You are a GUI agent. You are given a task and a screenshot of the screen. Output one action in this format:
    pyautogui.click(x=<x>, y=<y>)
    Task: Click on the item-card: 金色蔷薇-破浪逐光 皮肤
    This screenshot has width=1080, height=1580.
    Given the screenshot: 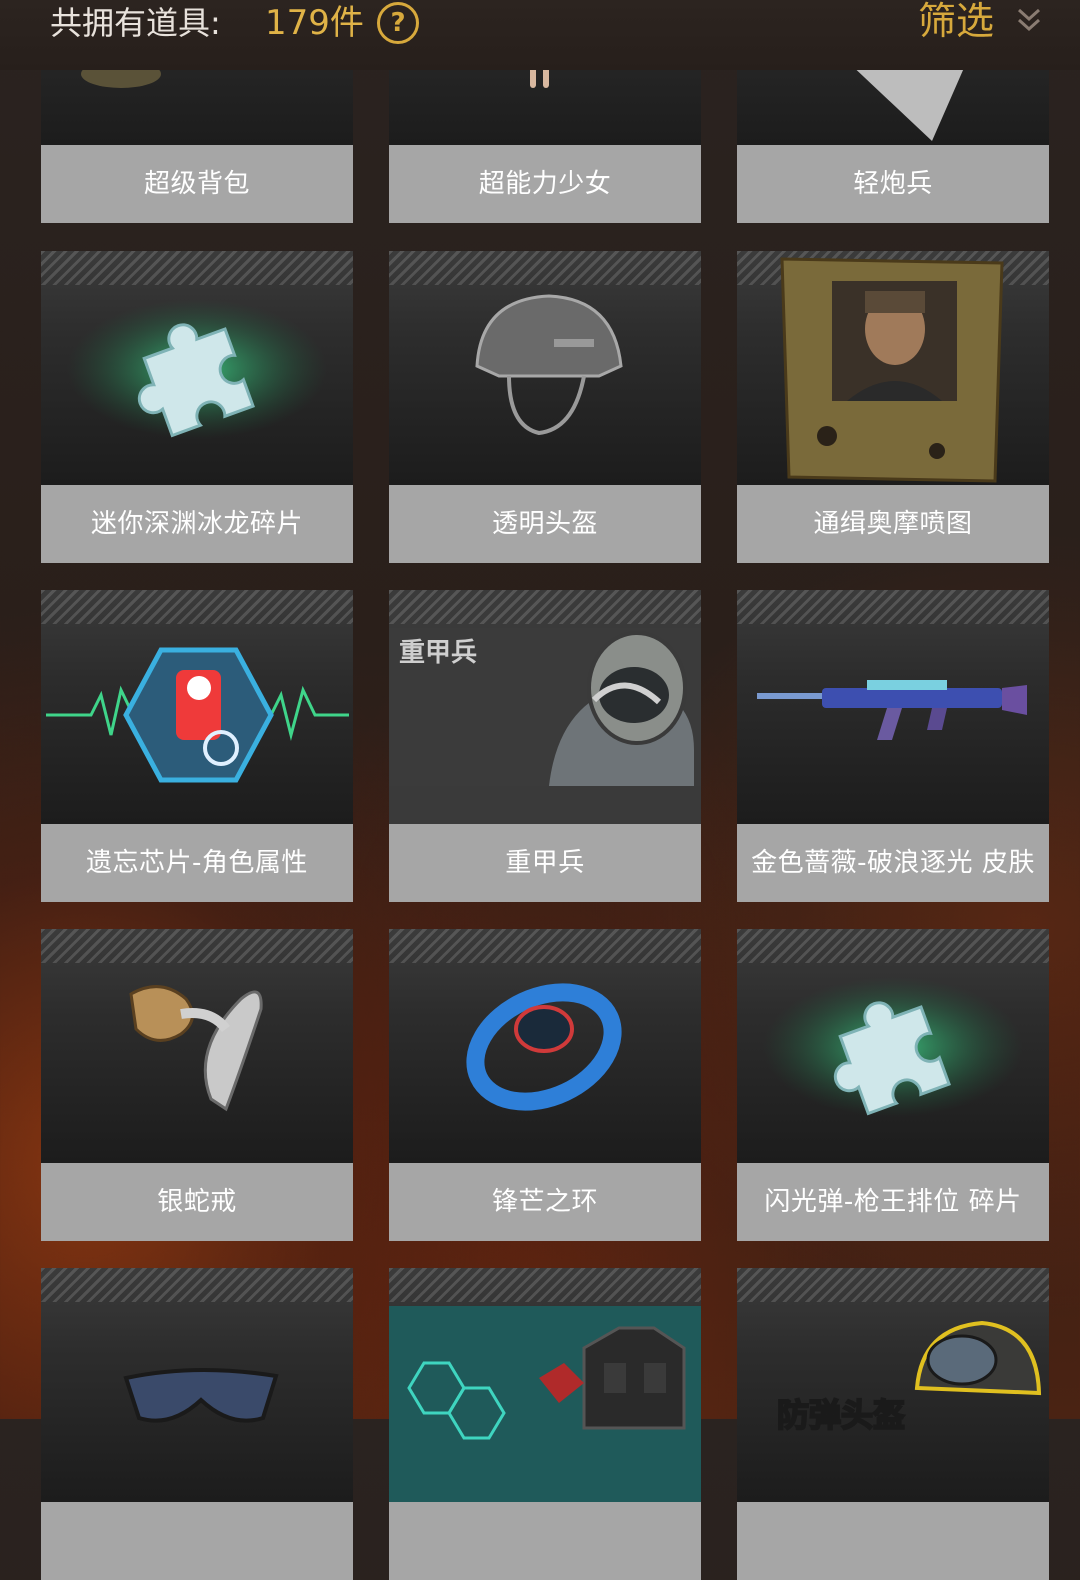 What is the action you would take?
    pyautogui.click(x=893, y=746)
    